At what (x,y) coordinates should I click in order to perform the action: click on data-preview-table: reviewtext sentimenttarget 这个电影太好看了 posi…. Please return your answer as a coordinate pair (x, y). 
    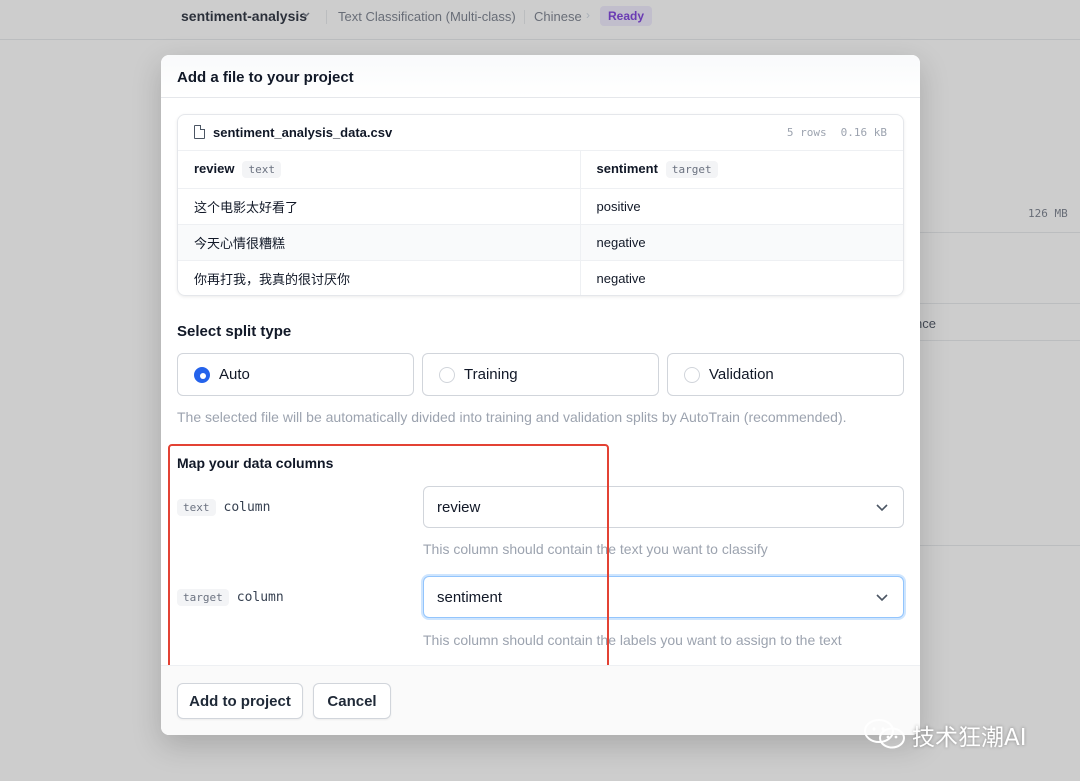
    Looking at the image, I should click on (540, 223).